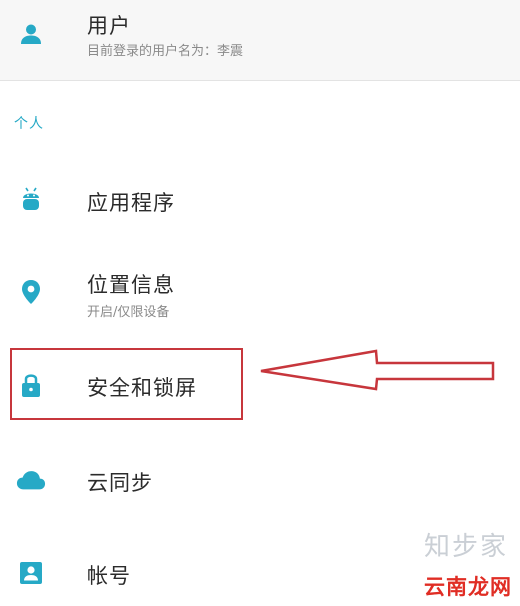 The width and height of the screenshot is (520, 606). Describe the element at coordinates (260, 480) in the screenshot. I see `settings-item-cloud-sync: 云同步` at that location.